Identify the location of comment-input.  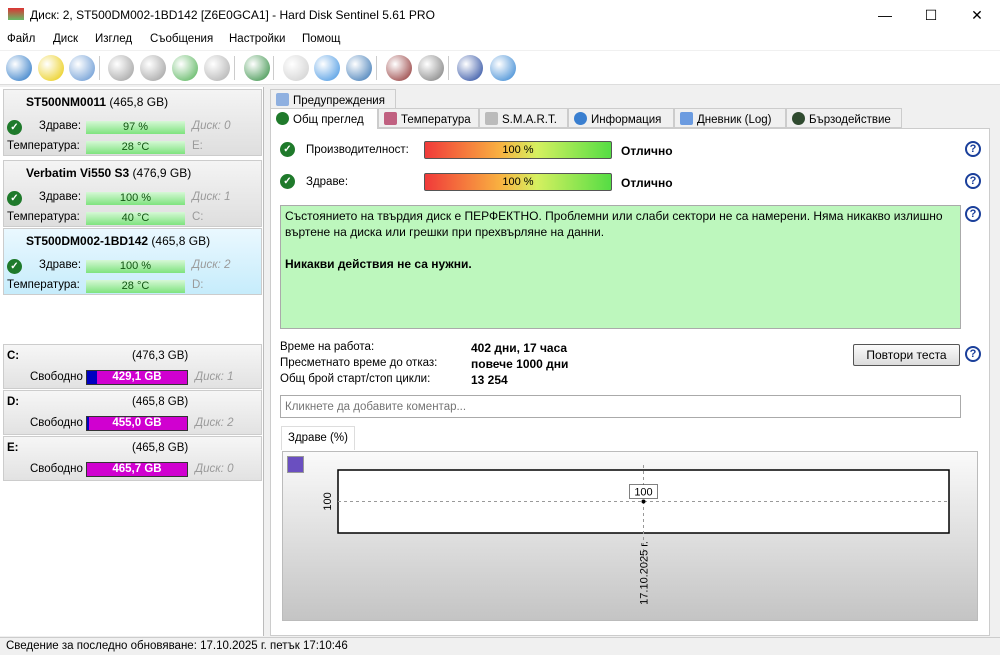
(620, 406).